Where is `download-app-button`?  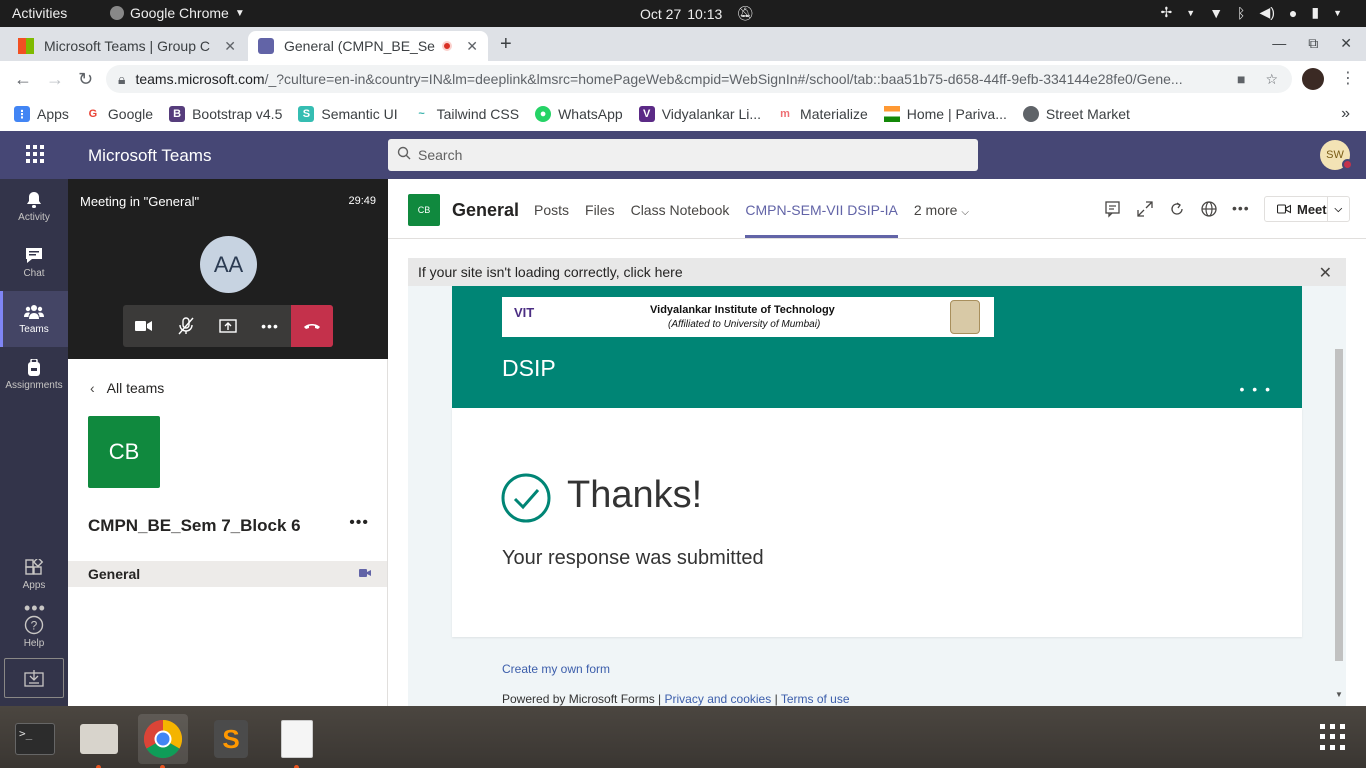 download-app-button is located at coordinates (34, 678).